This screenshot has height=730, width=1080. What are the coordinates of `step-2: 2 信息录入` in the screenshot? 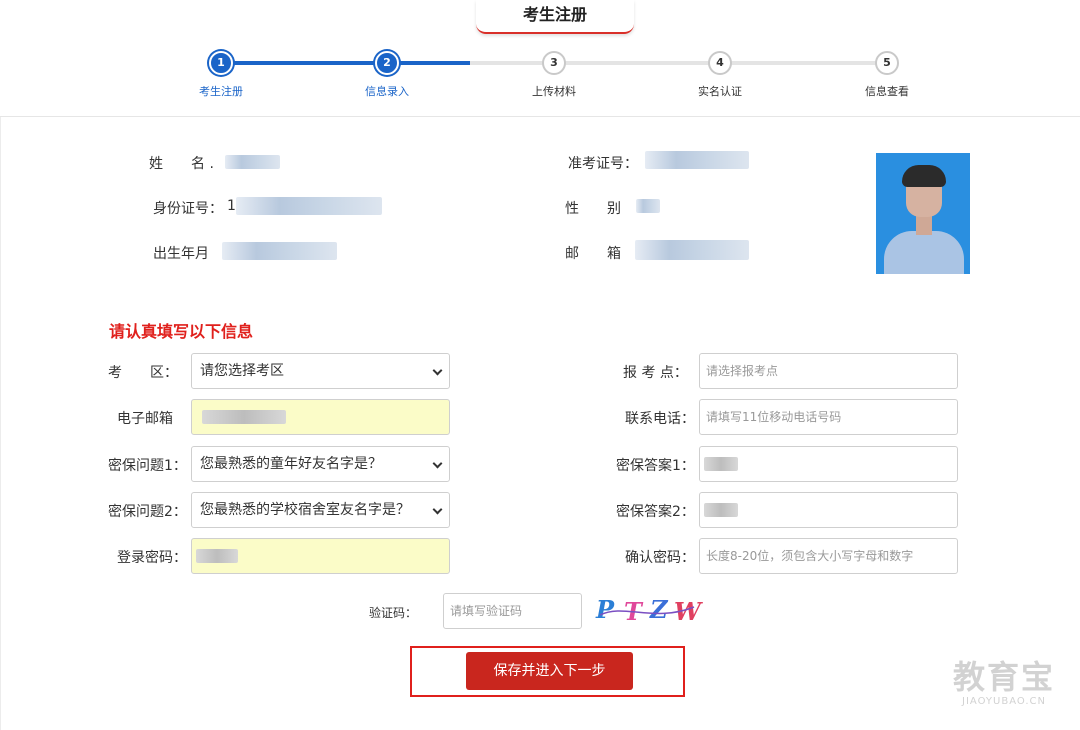 It's located at (387, 73).